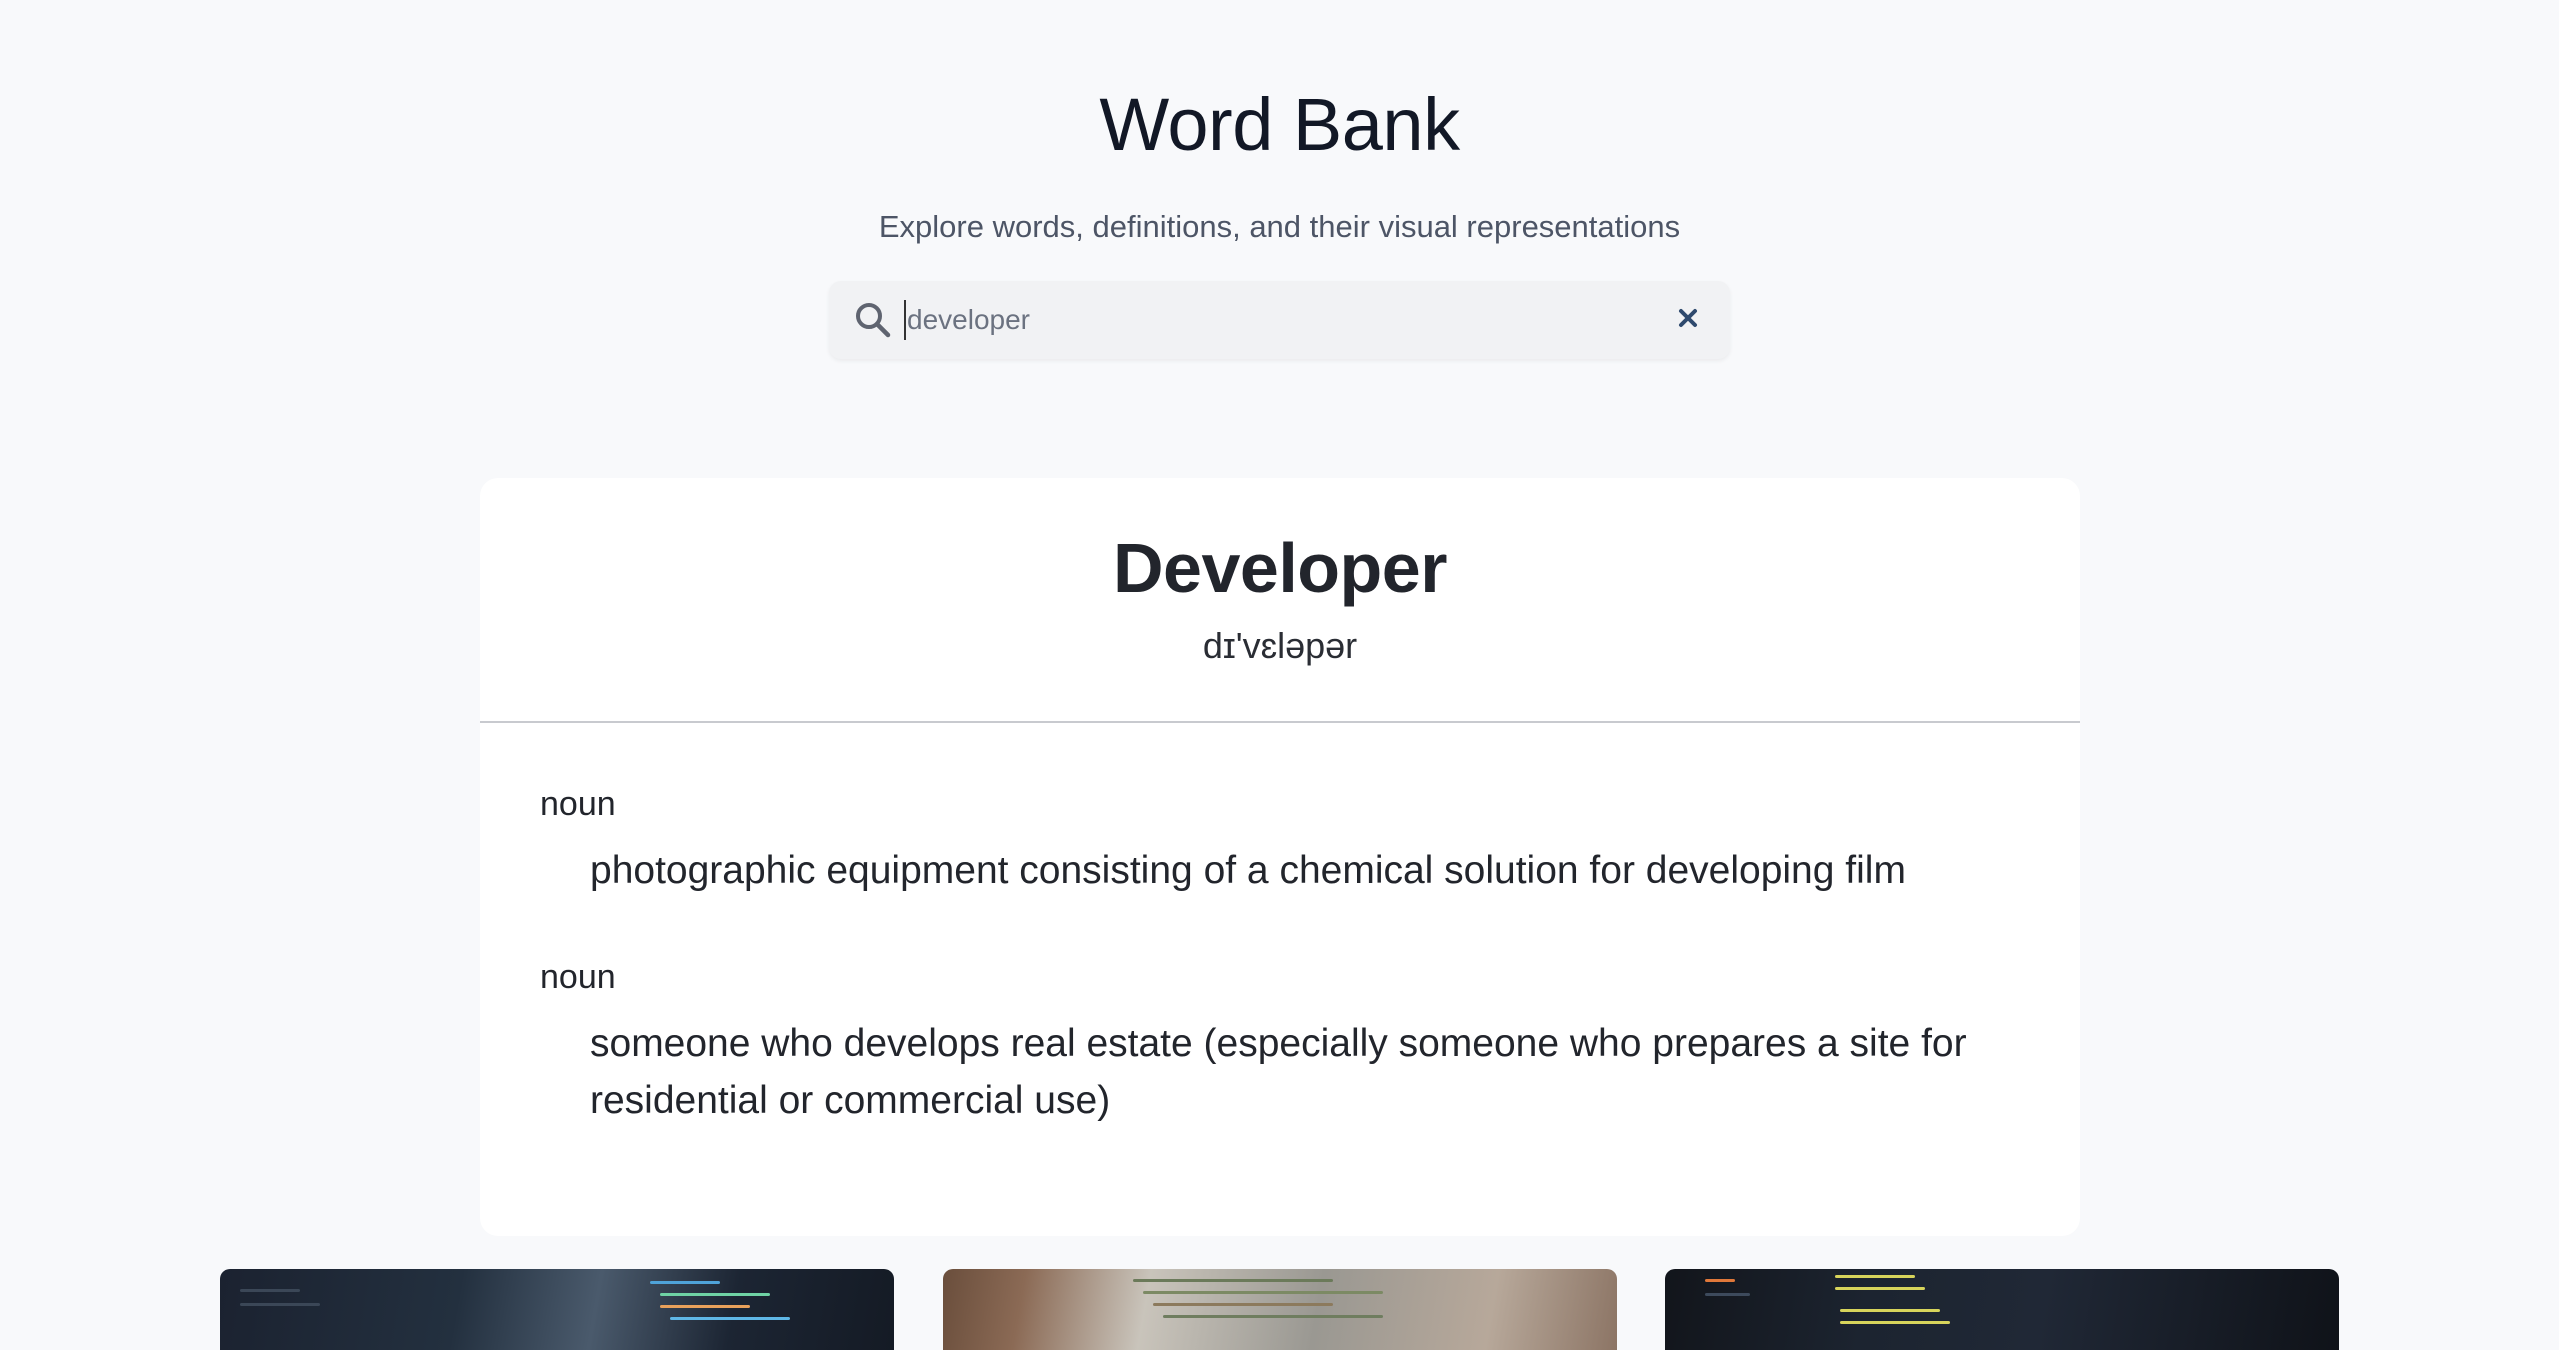  What do you see at coordinates (1280, 722) in the screenshot?
I see `divider` at bounding box center [1280, 722].